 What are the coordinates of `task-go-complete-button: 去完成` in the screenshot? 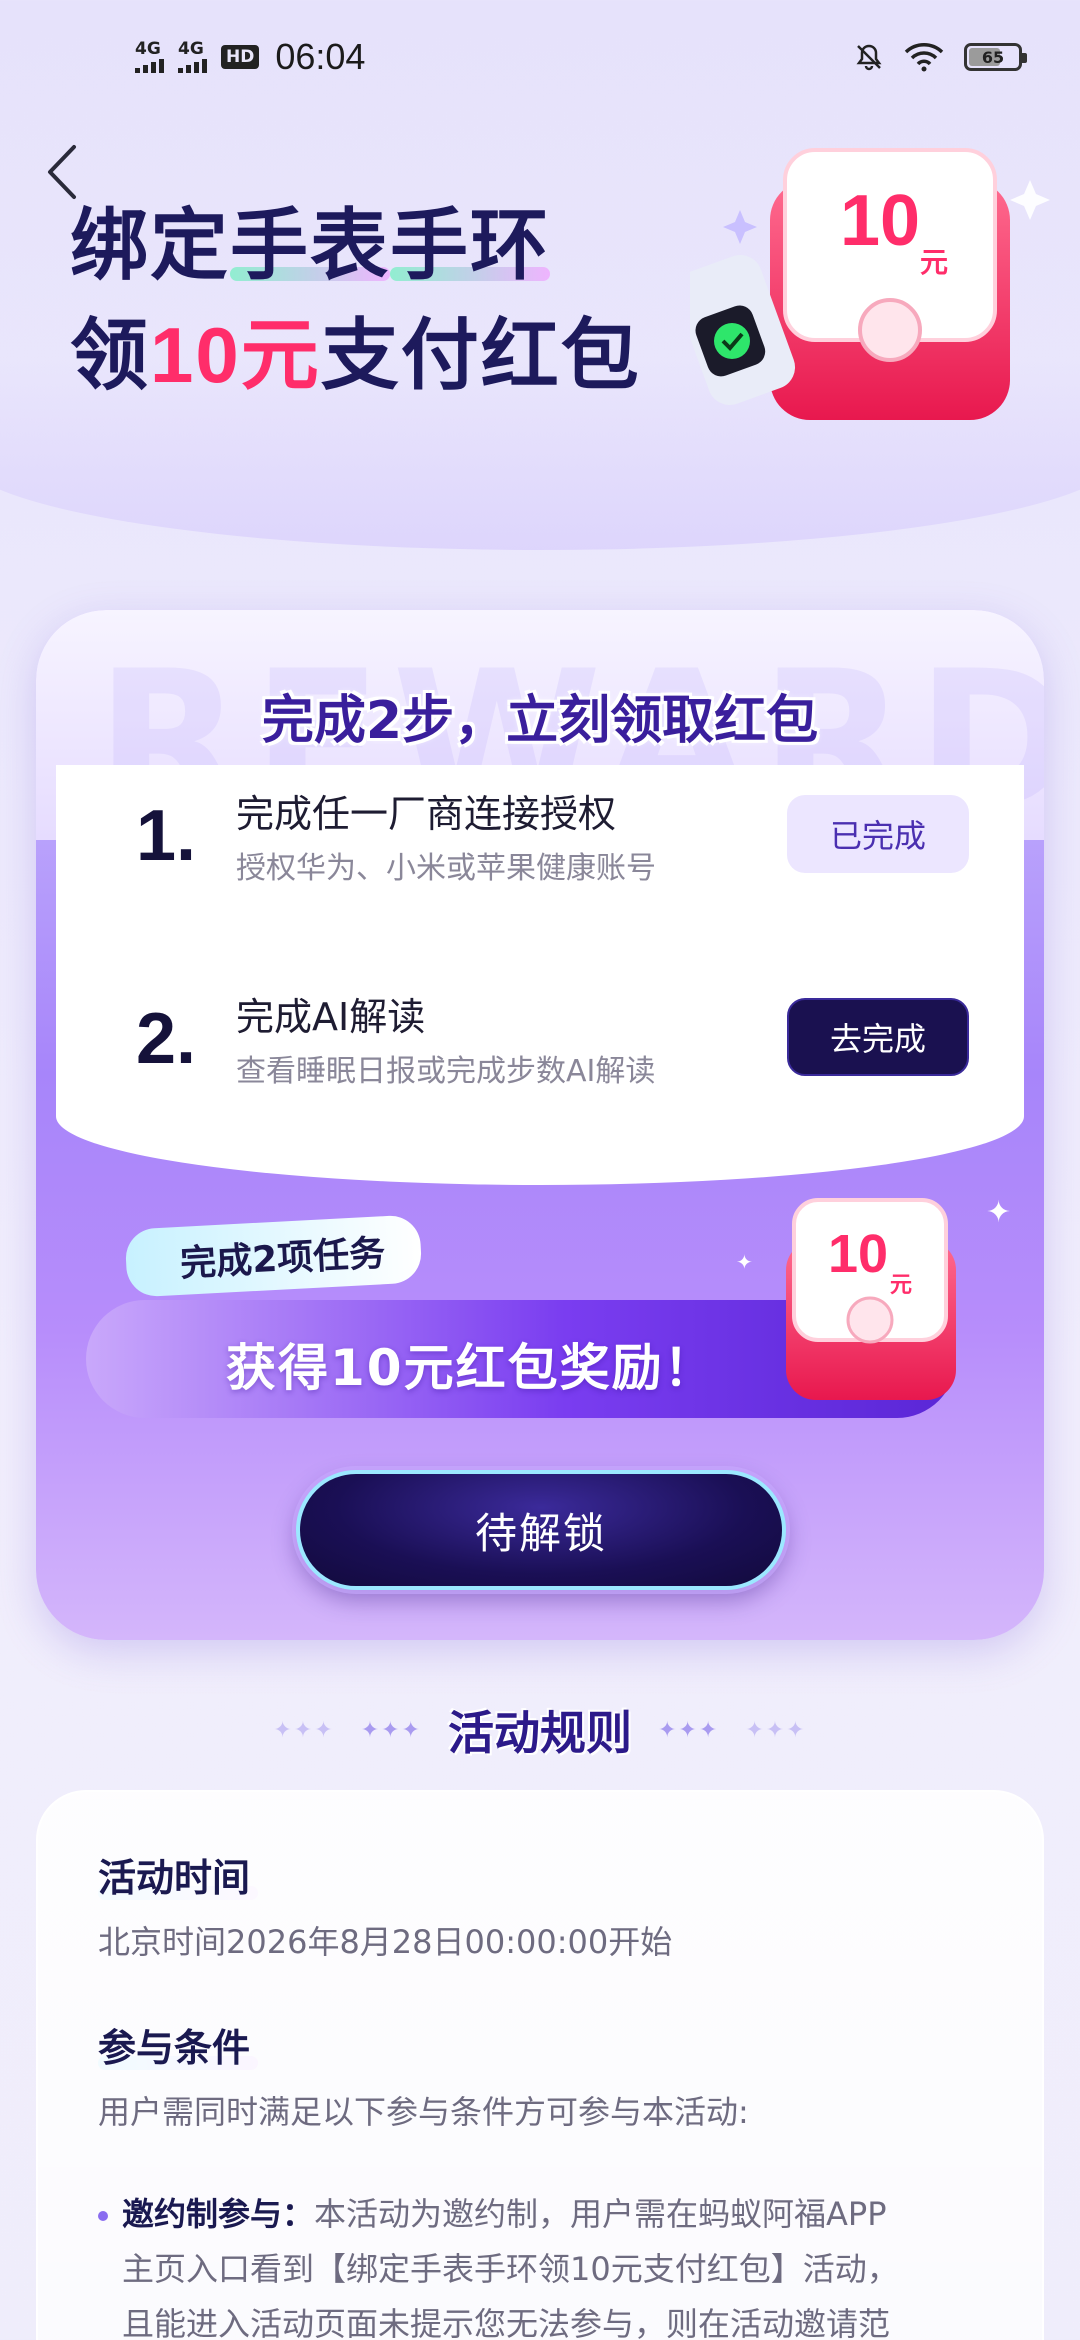 It's located at (878, 1037).